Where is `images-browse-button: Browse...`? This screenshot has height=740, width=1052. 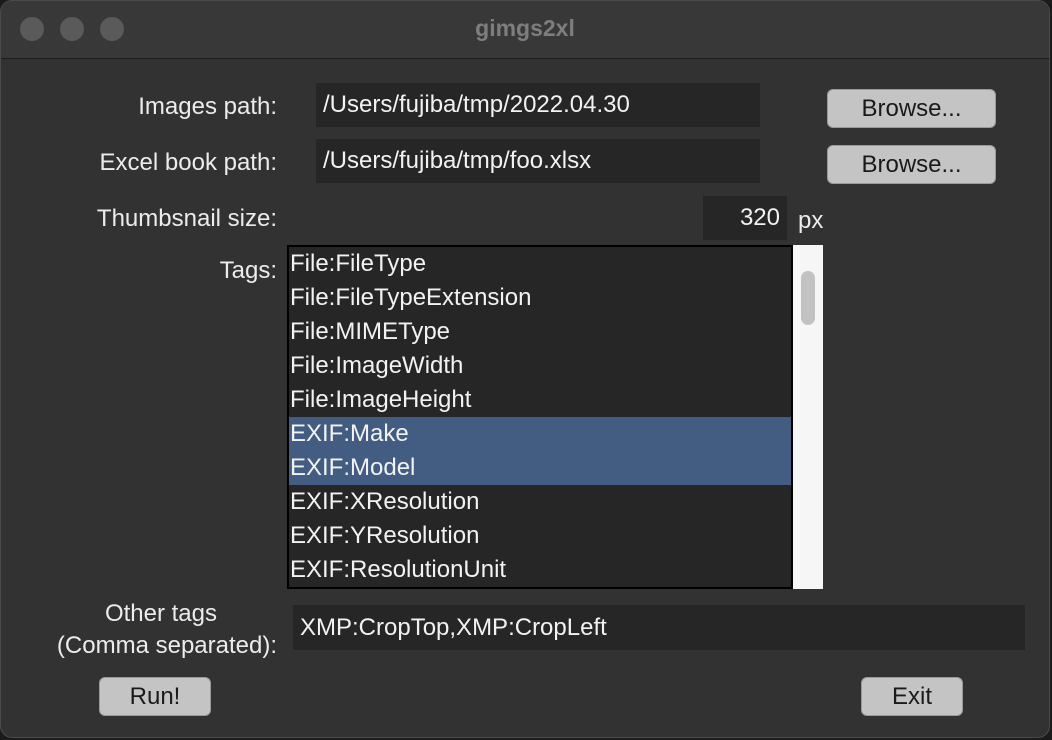
images-browse-button: Browse... is located at coordinates (911, 108).